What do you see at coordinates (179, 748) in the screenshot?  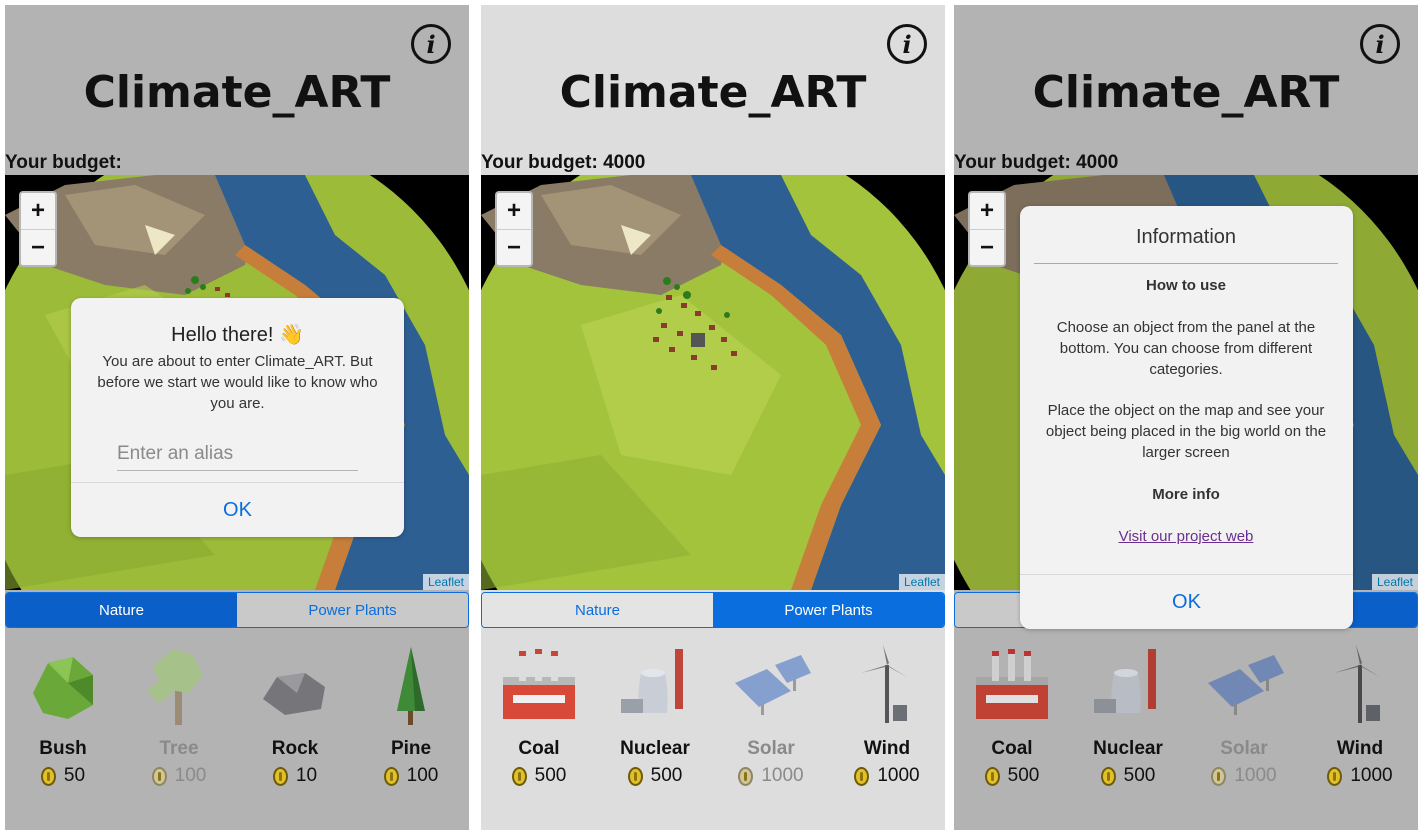 I see `item-name: Tree` at bounding box center [179, 748].